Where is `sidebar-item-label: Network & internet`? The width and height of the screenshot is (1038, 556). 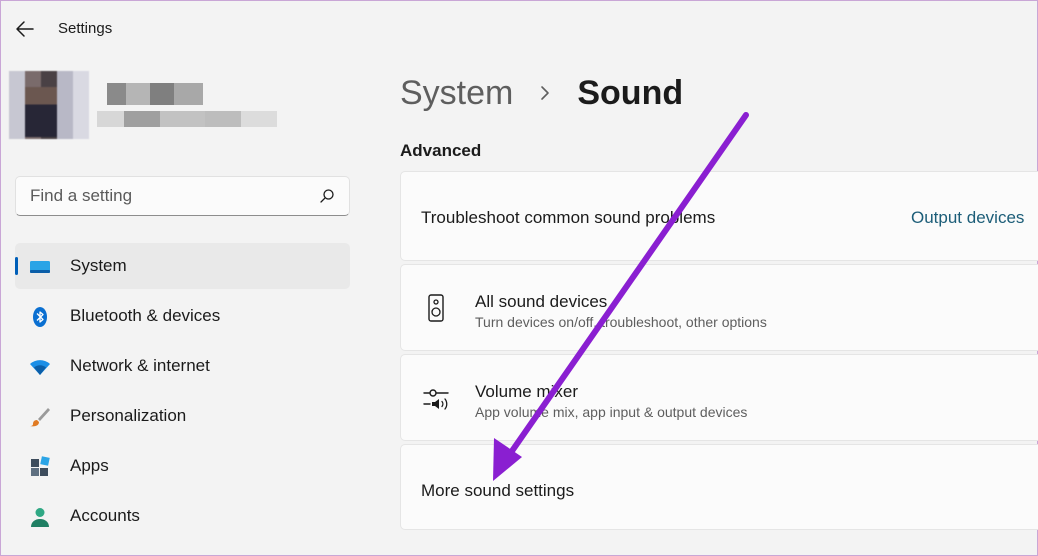
sidebar-item-label: Network & internet is located at coordinates (140, 365).